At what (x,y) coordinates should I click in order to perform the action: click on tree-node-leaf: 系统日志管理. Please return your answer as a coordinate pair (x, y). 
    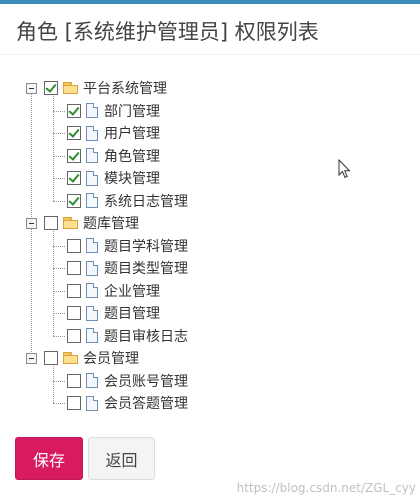
    Looking at the image, I should click on (127, 201).